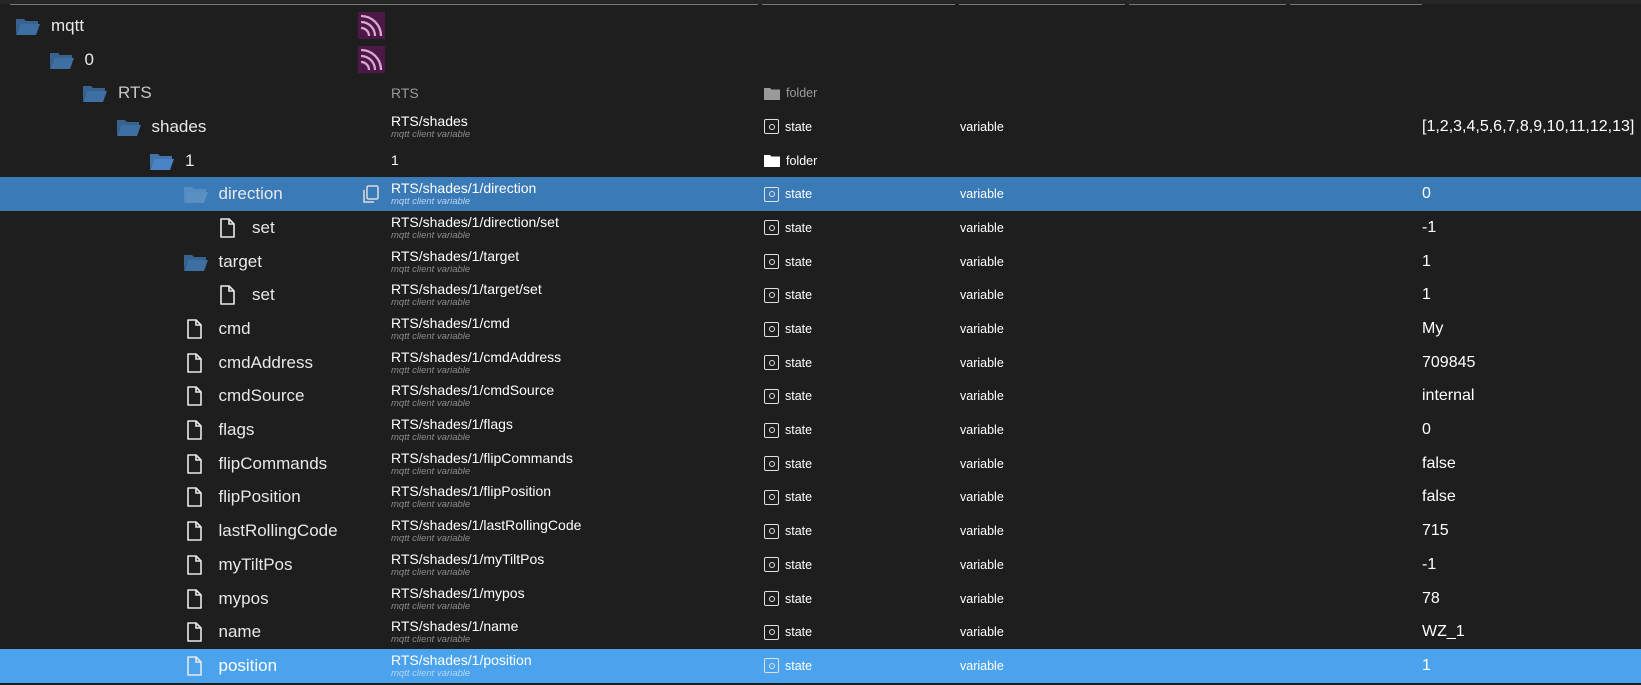 This screenshot has height=685, width=1641. I want to click on tree-row-label: cmdAddress, so click(265, 362).